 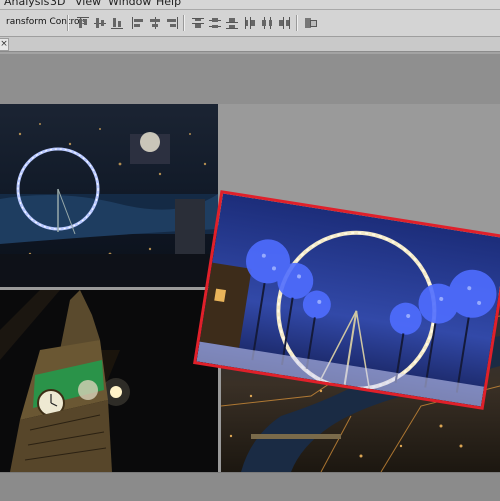 I want to click on menu-3d: 3D, so click(x=57, y=4).